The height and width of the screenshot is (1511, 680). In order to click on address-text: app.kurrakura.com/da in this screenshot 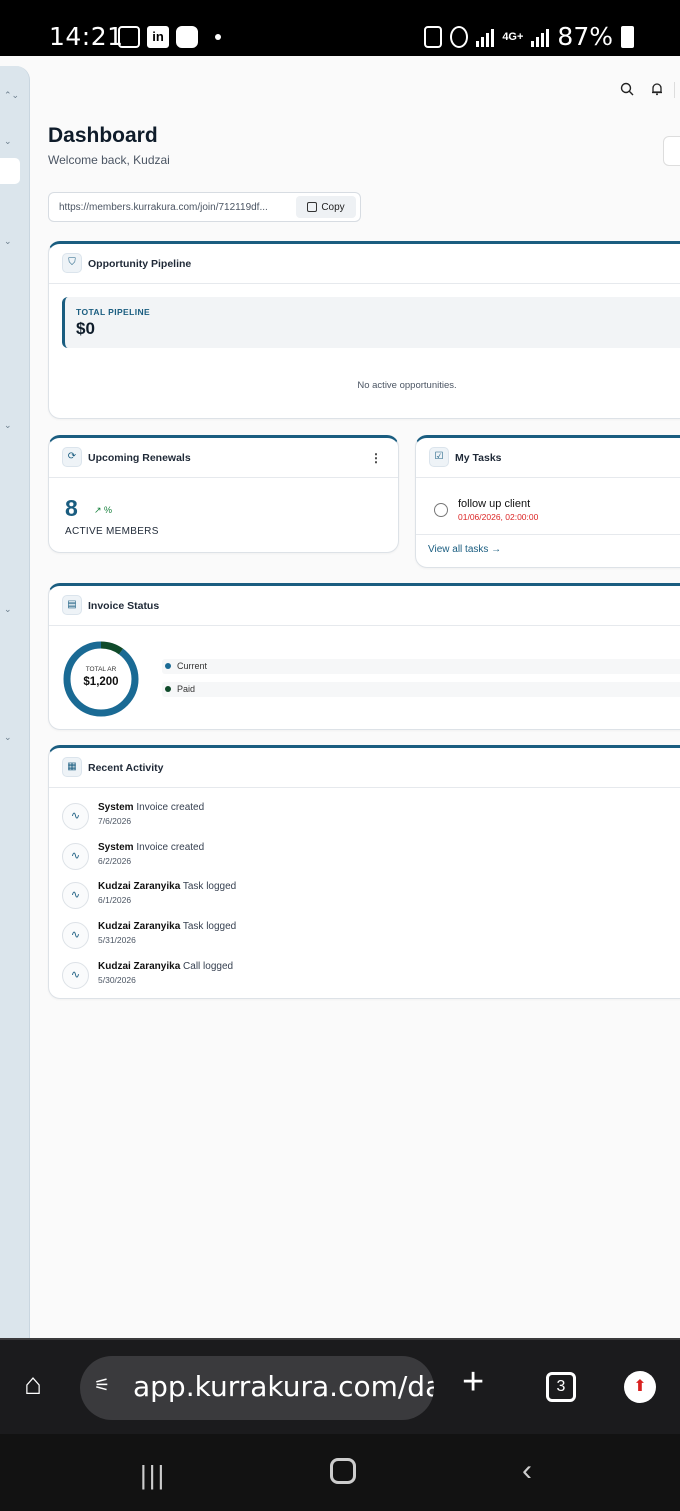, I will do `click(283, 1386)`.